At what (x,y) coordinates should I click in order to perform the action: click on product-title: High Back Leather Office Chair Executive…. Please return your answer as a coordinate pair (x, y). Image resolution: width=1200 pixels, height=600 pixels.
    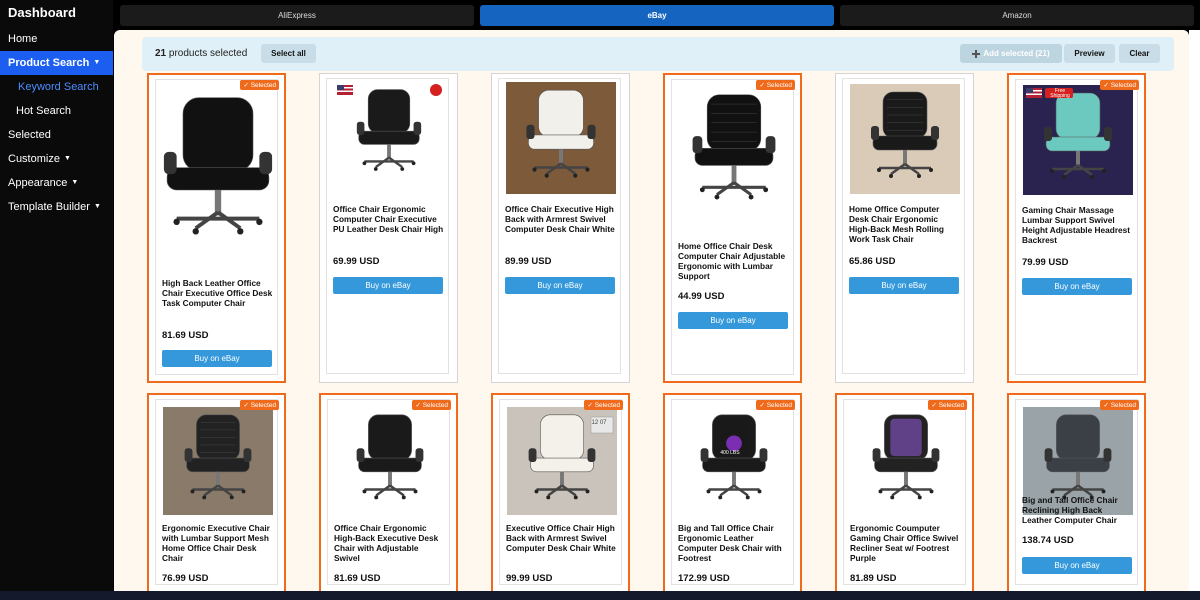
    Looking at the image, I should click on (218, 293).